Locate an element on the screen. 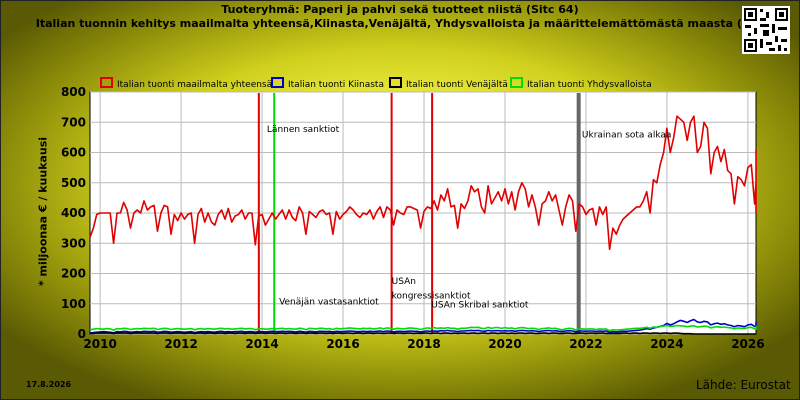  y-tick-label: 800 is located at coordinates (73, 92).